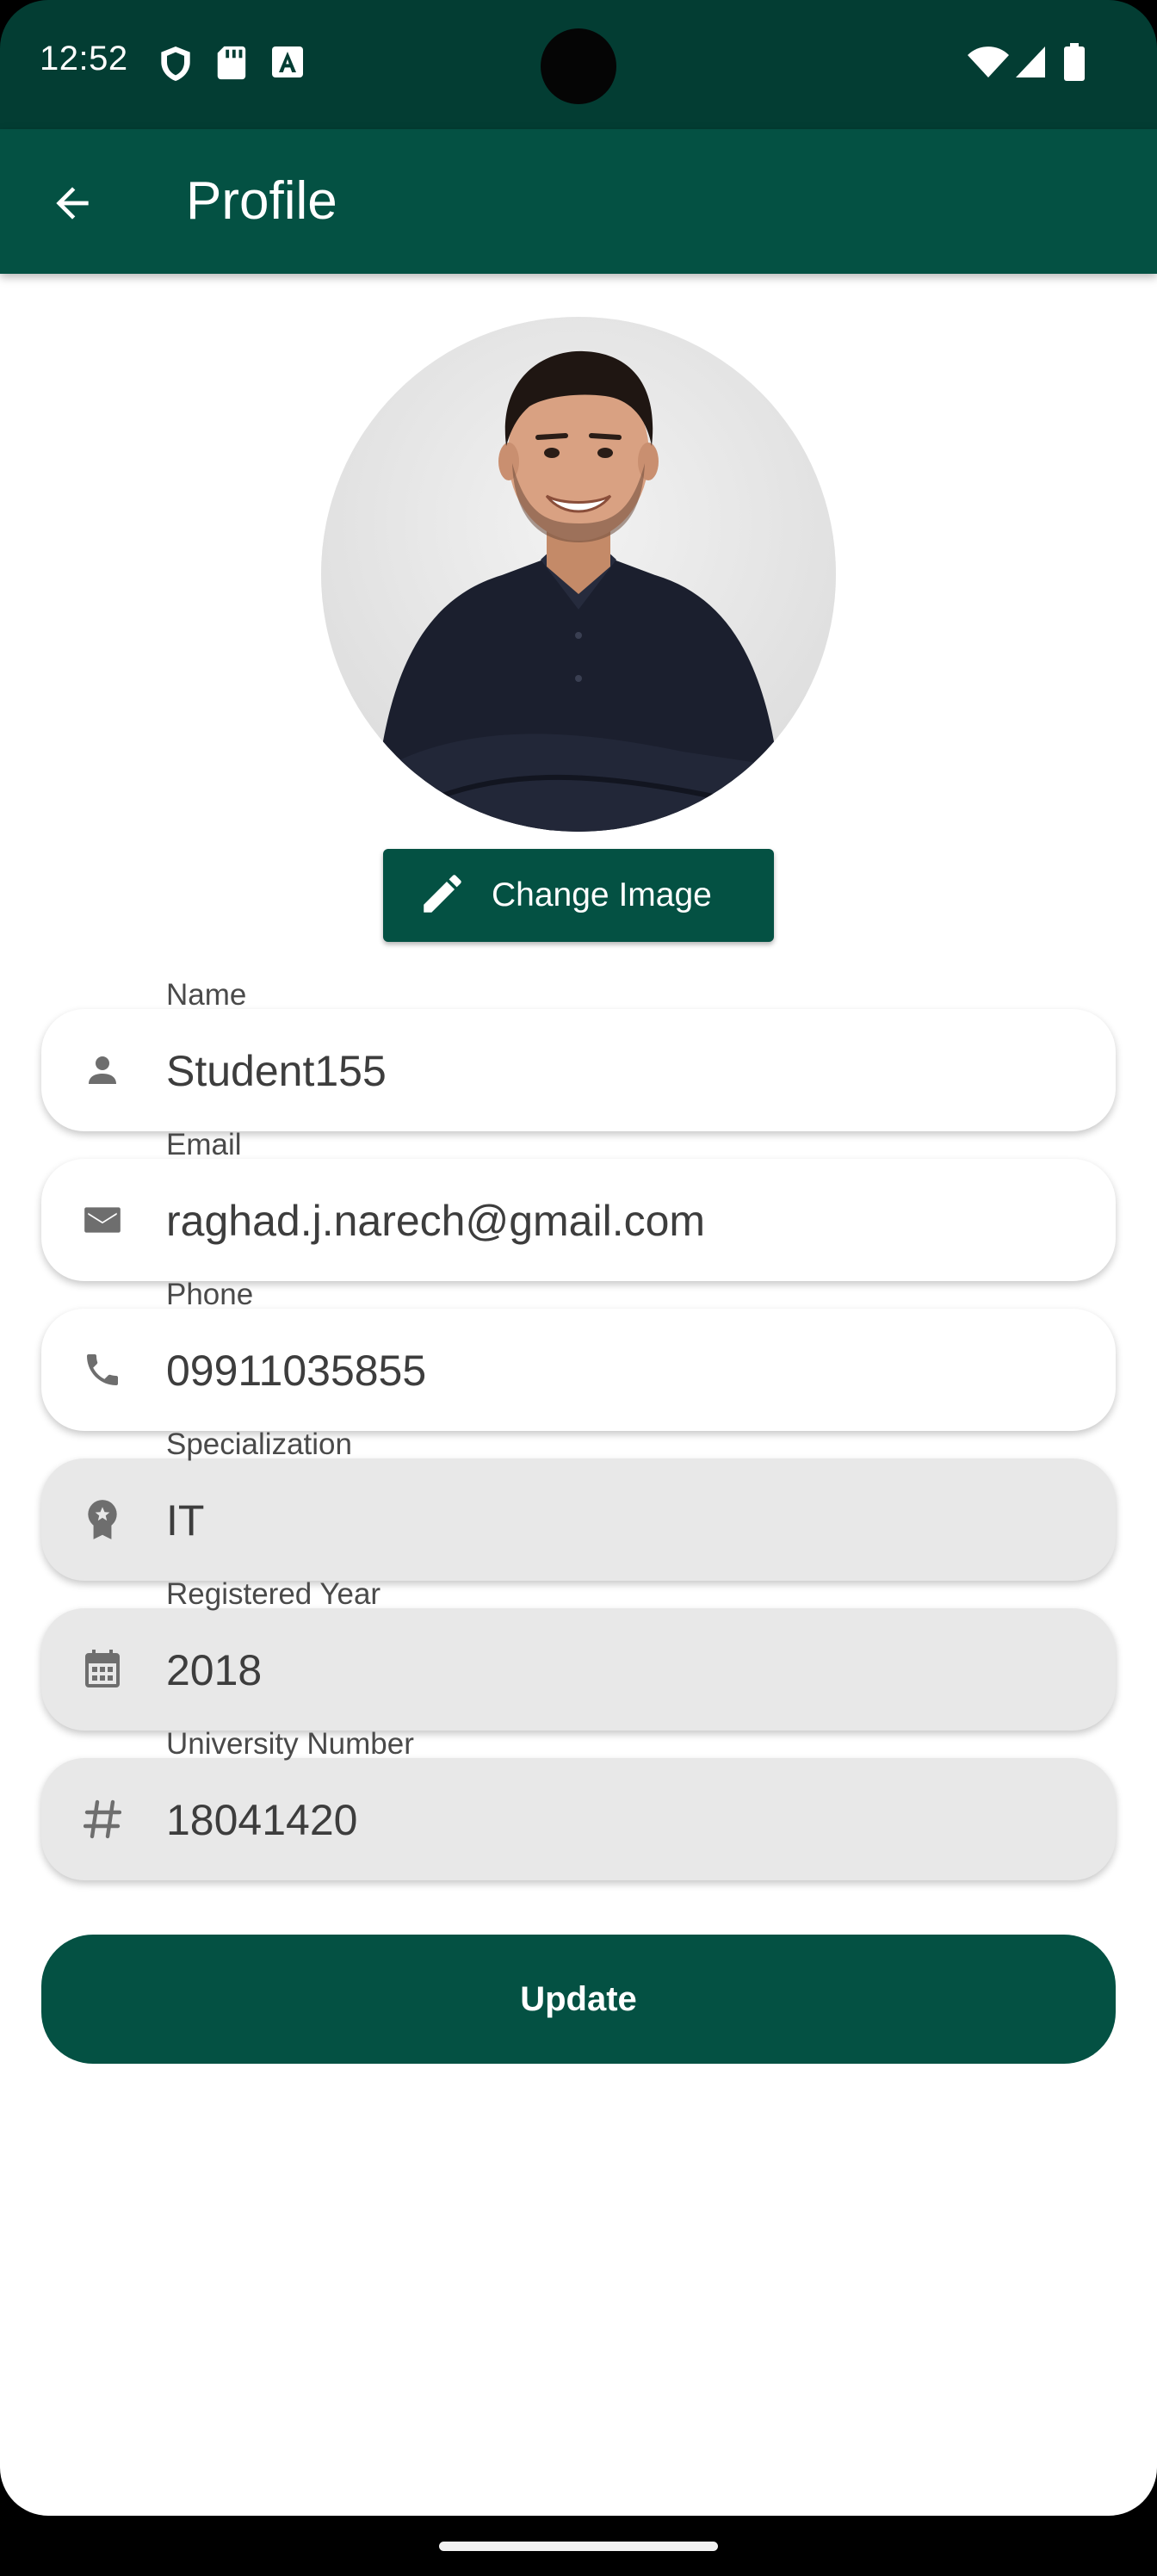 This screenshot has height=2576, width=1157. Describe the element at coordinates (579, 2546) in the screenshot. I see `gesture-nav-handle` at that location.